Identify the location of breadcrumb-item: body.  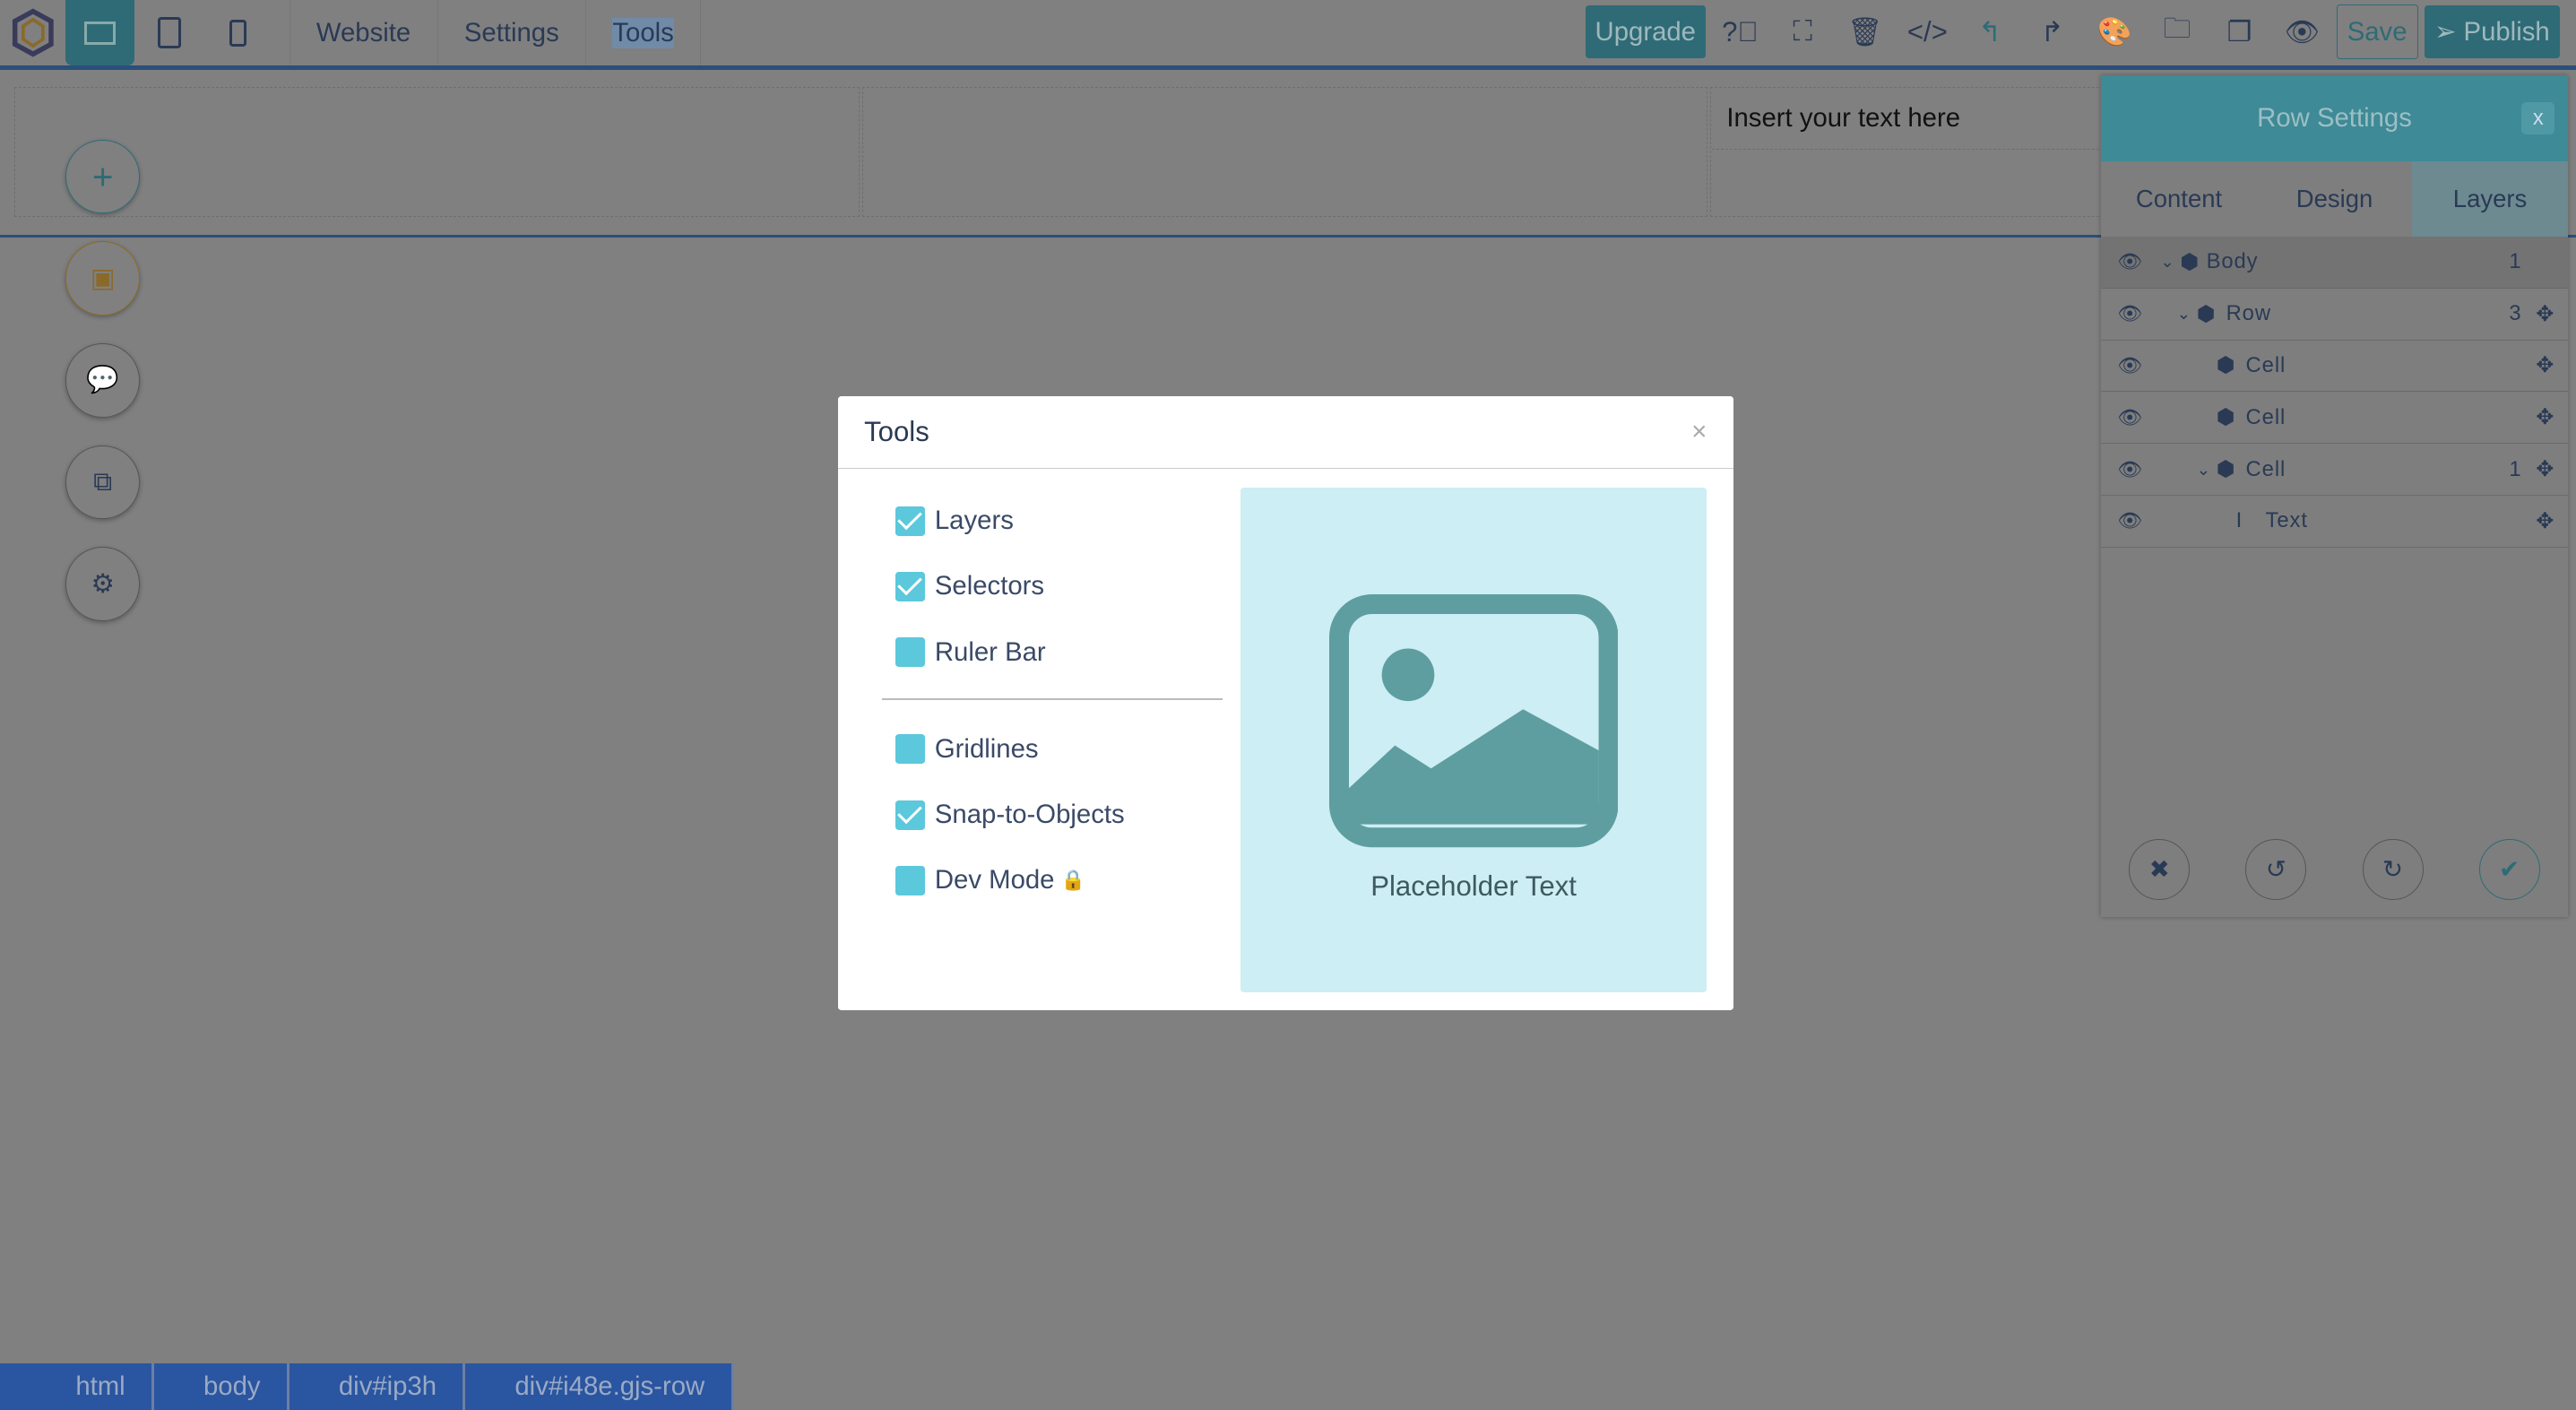
(222, 1386).